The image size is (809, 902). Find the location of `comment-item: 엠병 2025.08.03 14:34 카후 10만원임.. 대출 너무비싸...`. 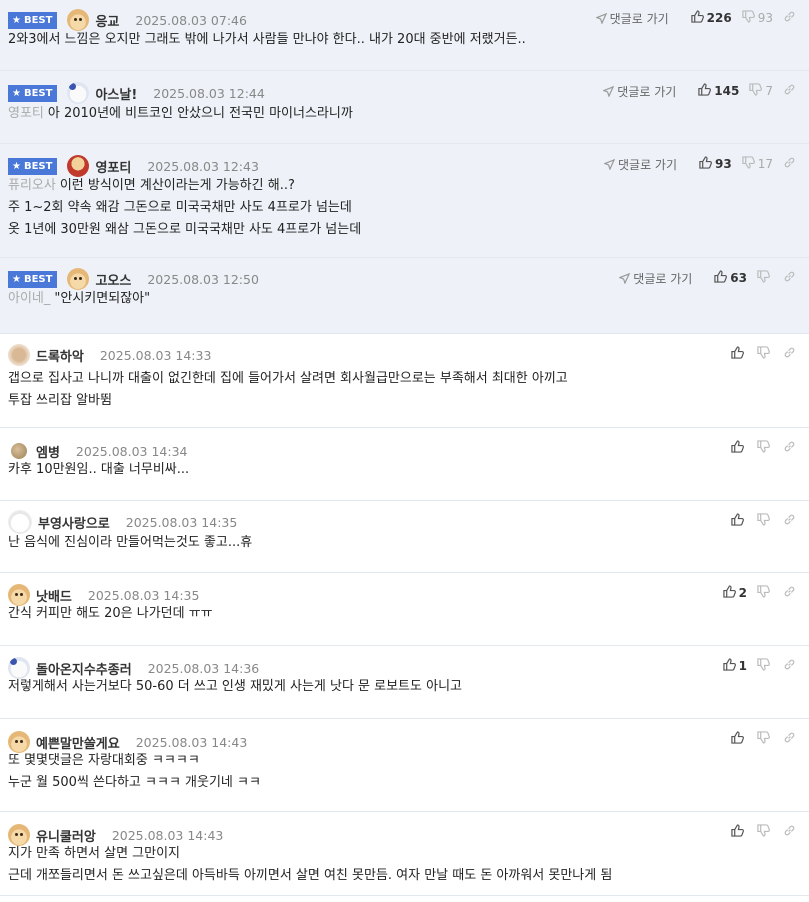

comment-item: 엠병 2025.08.03 14:34 카후 10만원임.. 대출 너무비싸... is located at coordinates (404, 464).